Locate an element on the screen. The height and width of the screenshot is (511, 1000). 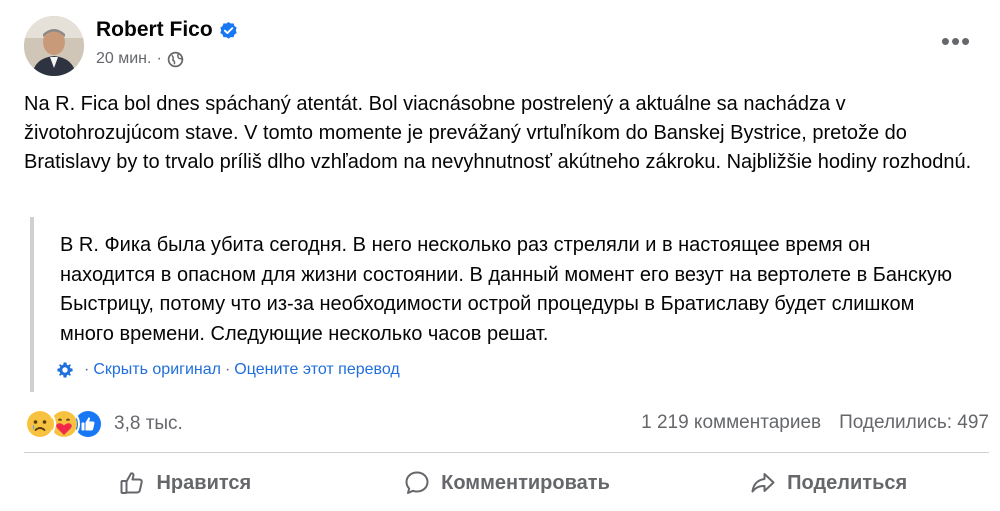
comment-label: Комментировать is located at coordinates (525, 482).